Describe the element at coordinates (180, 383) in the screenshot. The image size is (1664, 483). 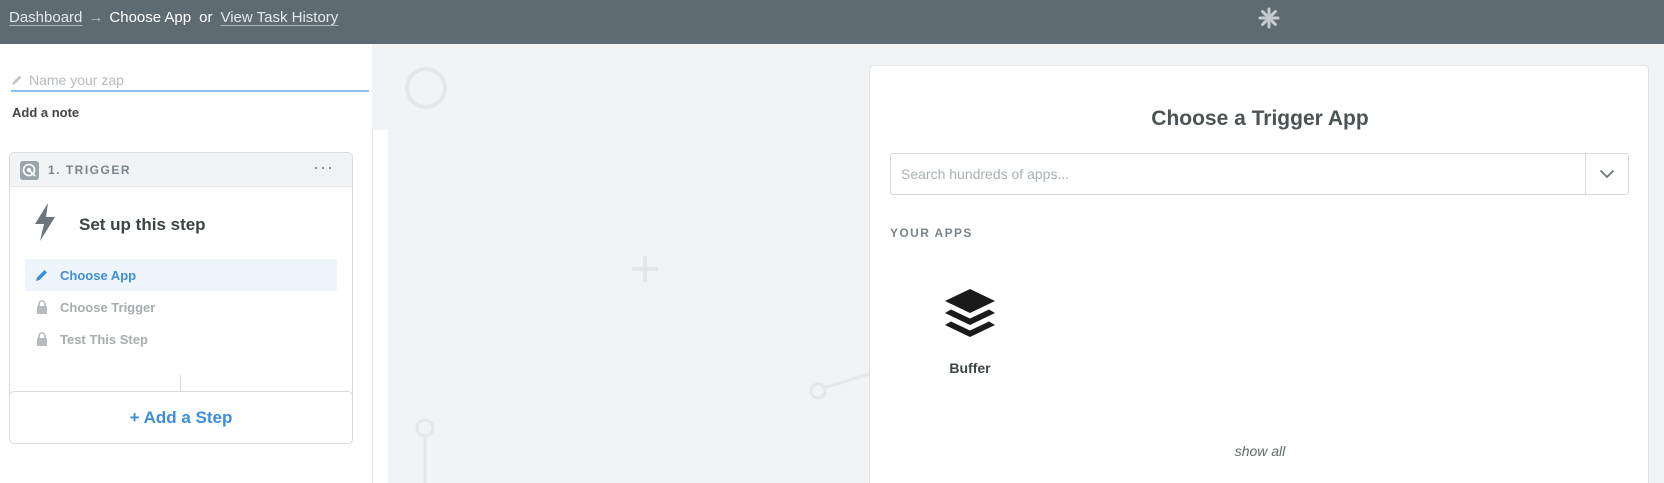
I see `step-connector` at that location.